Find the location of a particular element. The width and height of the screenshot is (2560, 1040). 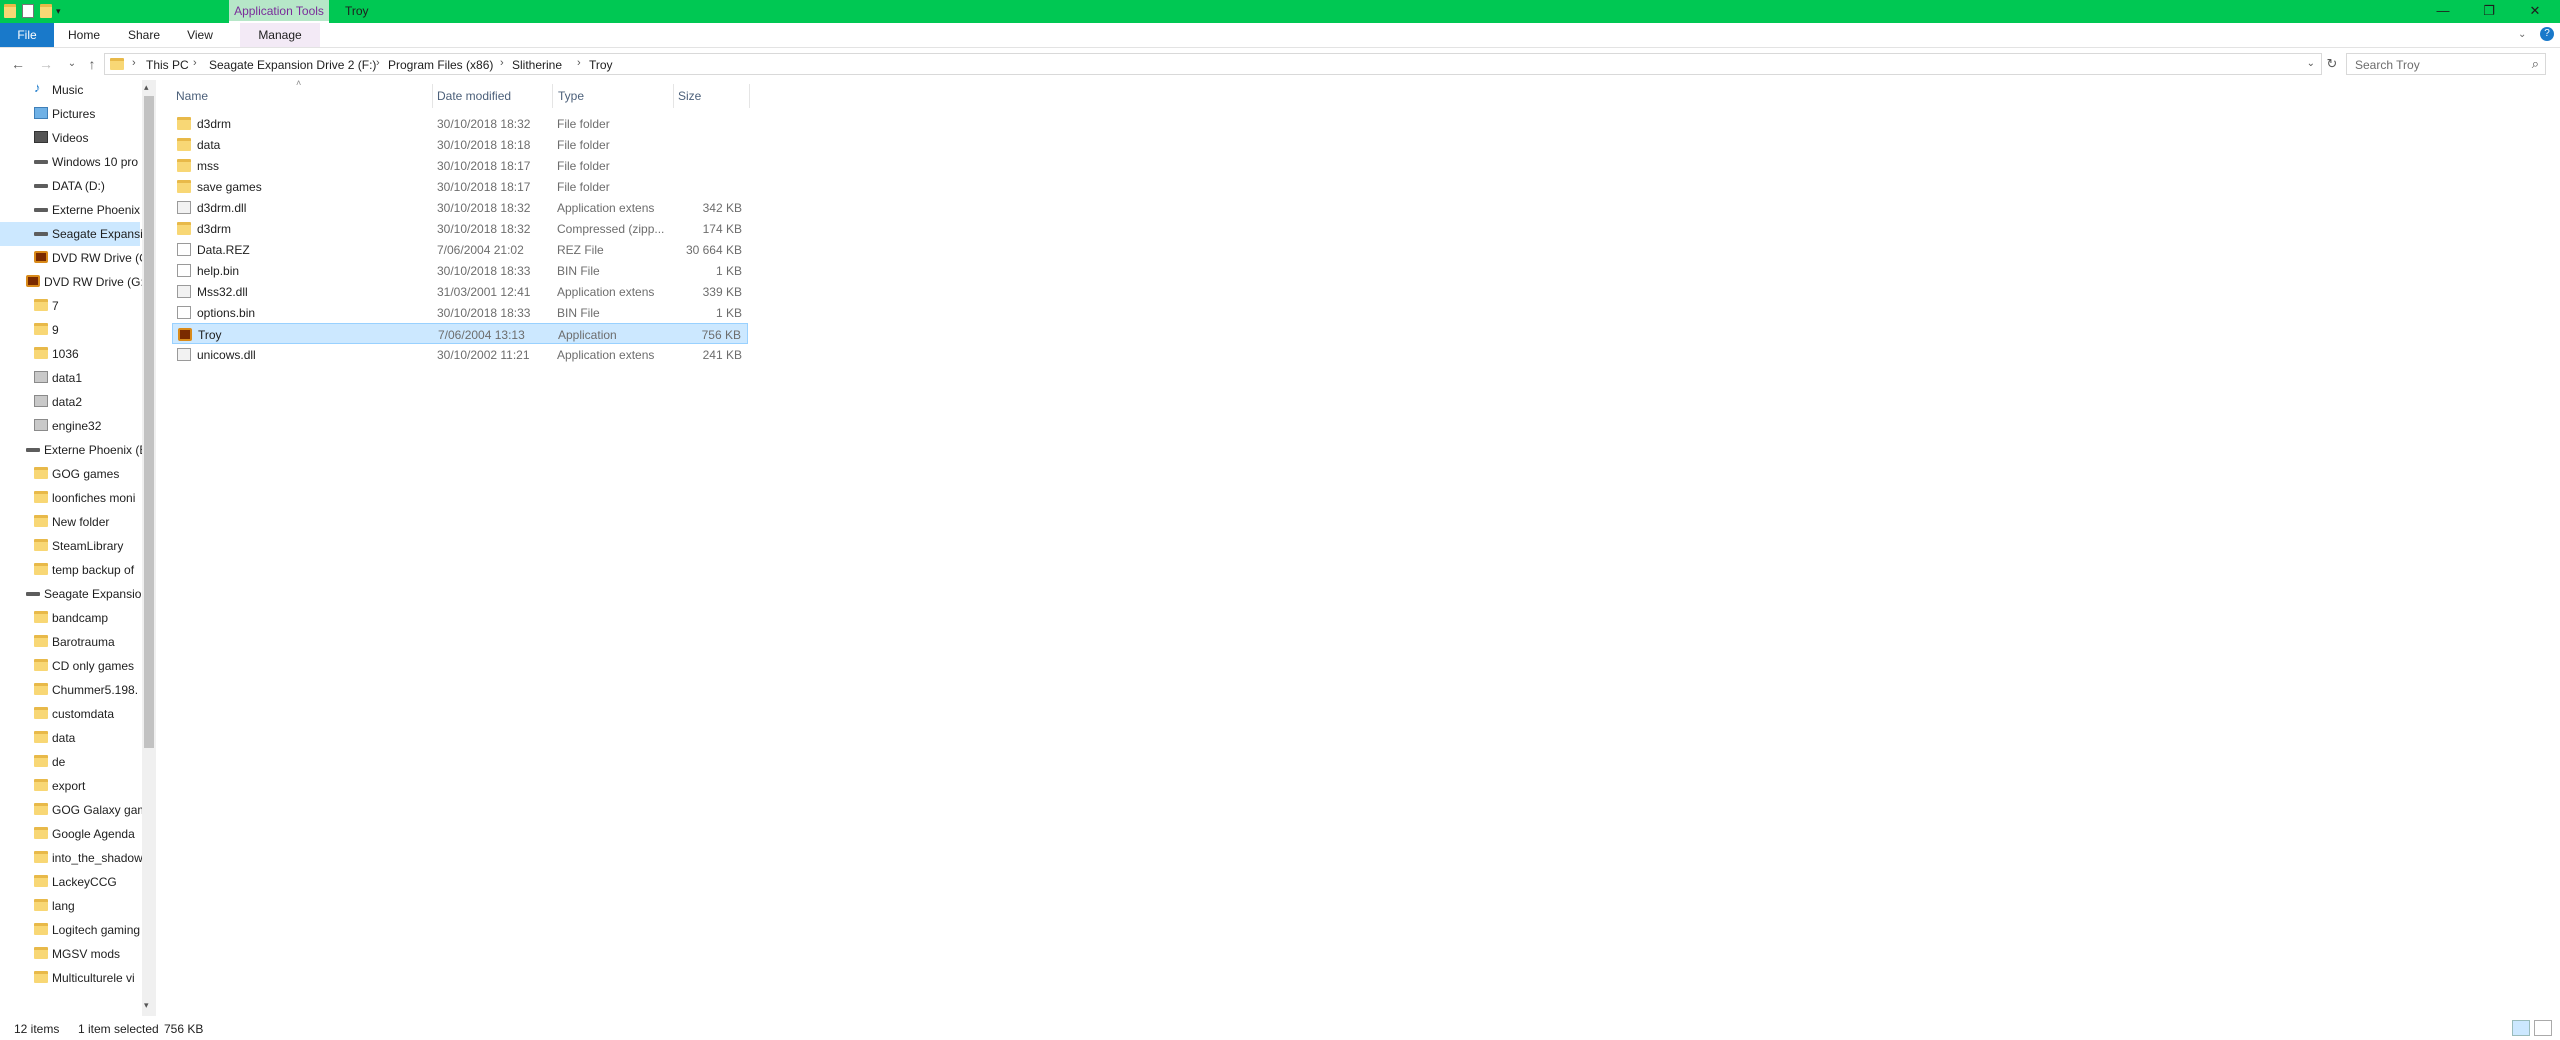

tab-file: File is located at coordinates (27, 35).